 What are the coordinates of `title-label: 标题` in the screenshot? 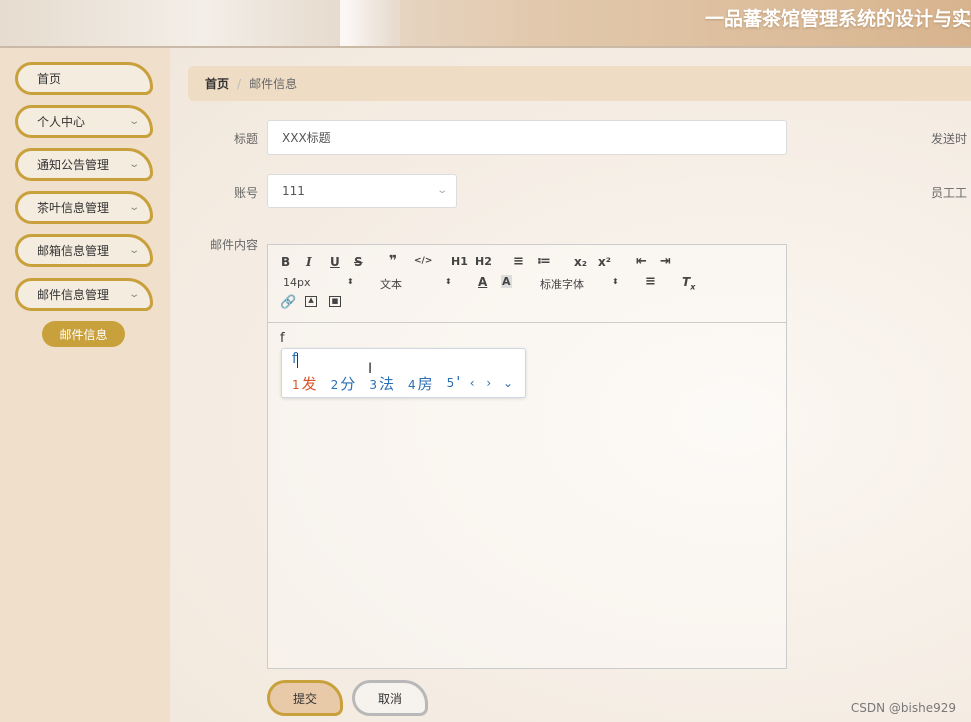 It's located at (245, 139).